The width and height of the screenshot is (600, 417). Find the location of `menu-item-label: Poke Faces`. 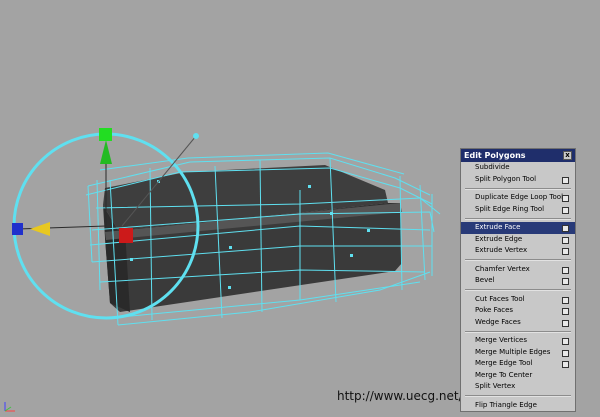

menu-item-label: Poke Faces is located at coordinates (494, 310).